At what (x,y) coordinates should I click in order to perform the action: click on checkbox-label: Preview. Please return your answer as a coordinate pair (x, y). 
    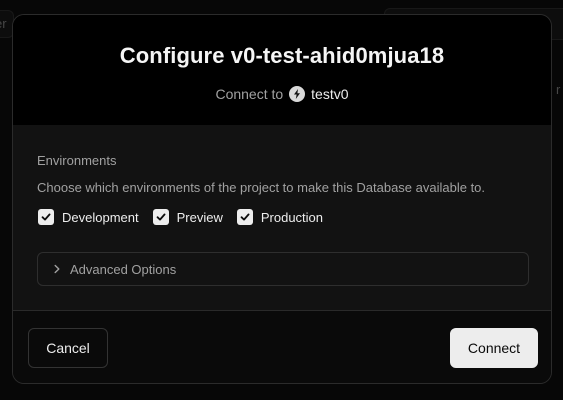
    Looking at the image, I should click on (199, 217).